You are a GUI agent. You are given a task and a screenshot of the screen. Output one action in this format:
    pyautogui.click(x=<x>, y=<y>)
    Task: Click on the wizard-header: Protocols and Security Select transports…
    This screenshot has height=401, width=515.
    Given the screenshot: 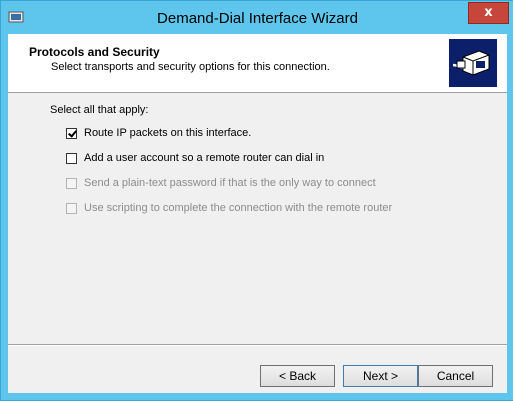 What is the action you would take?
    pyautogui.click(x=257, y=63)
    